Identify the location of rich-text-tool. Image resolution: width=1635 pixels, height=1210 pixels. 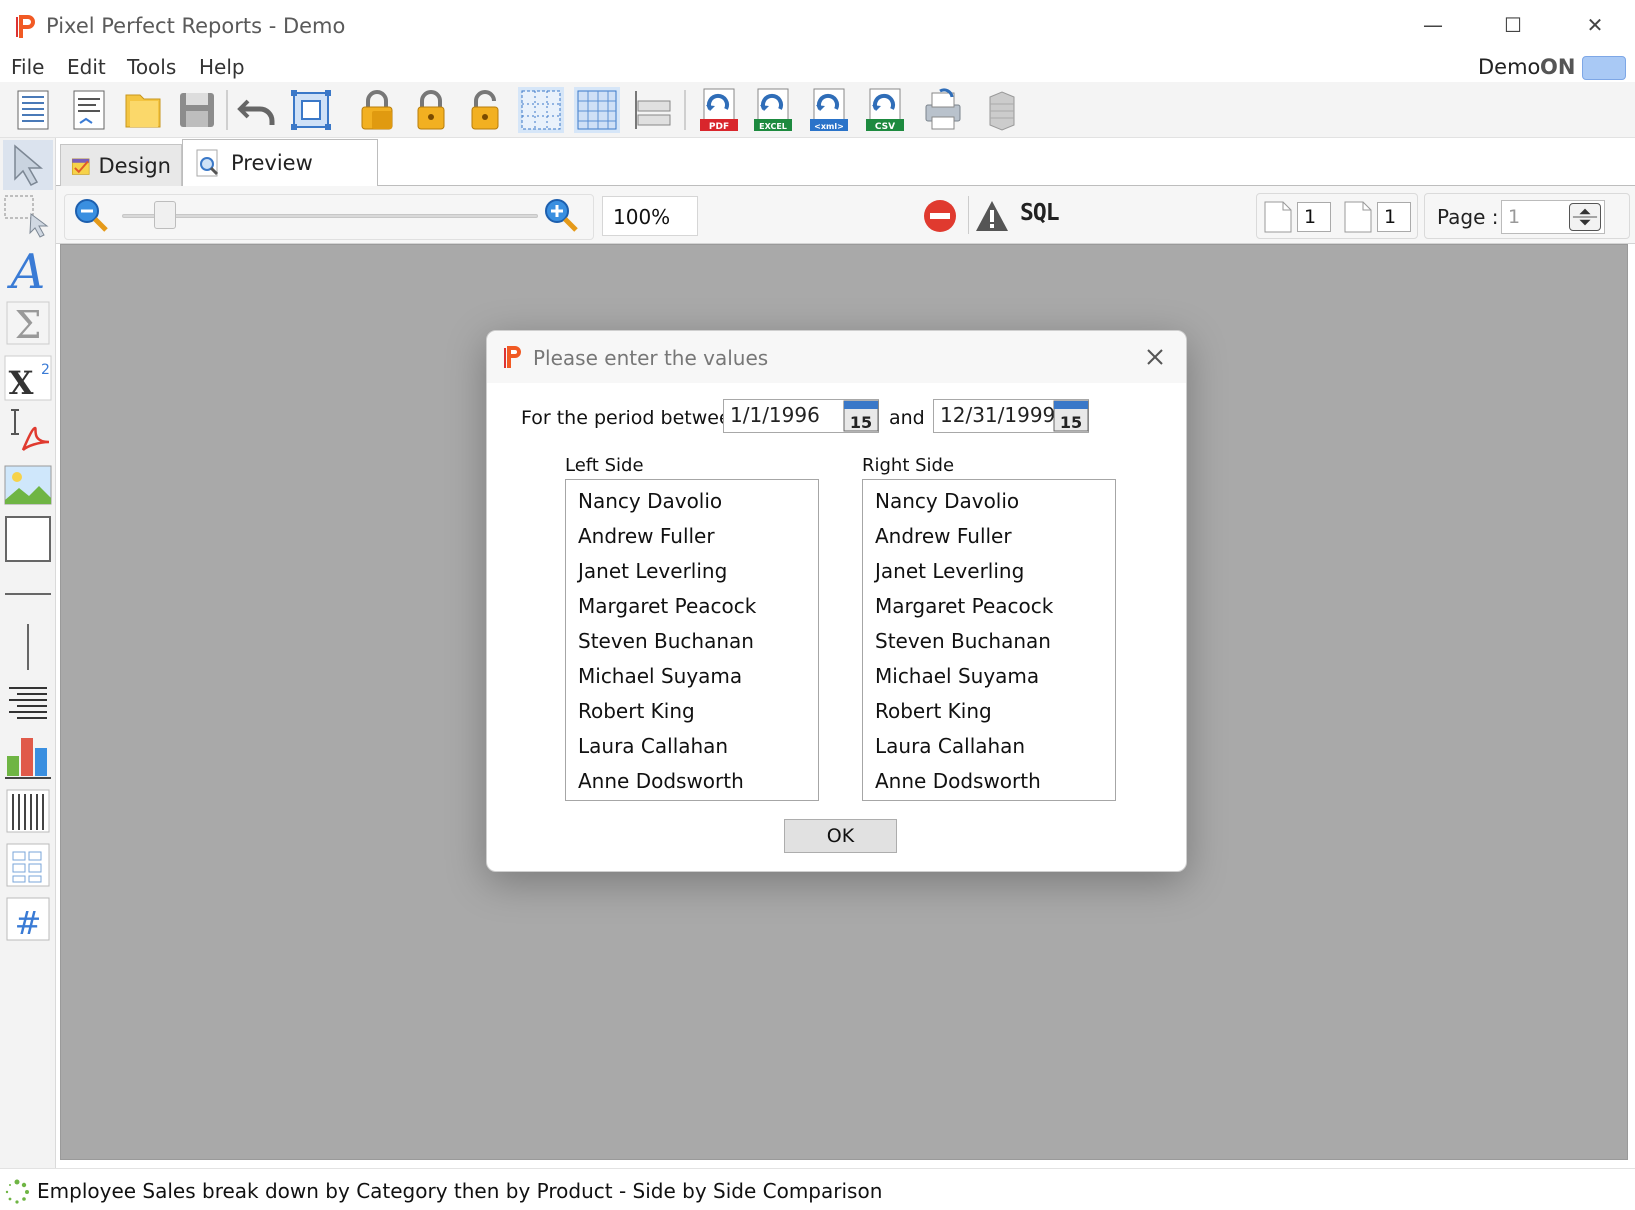
(28, 701).